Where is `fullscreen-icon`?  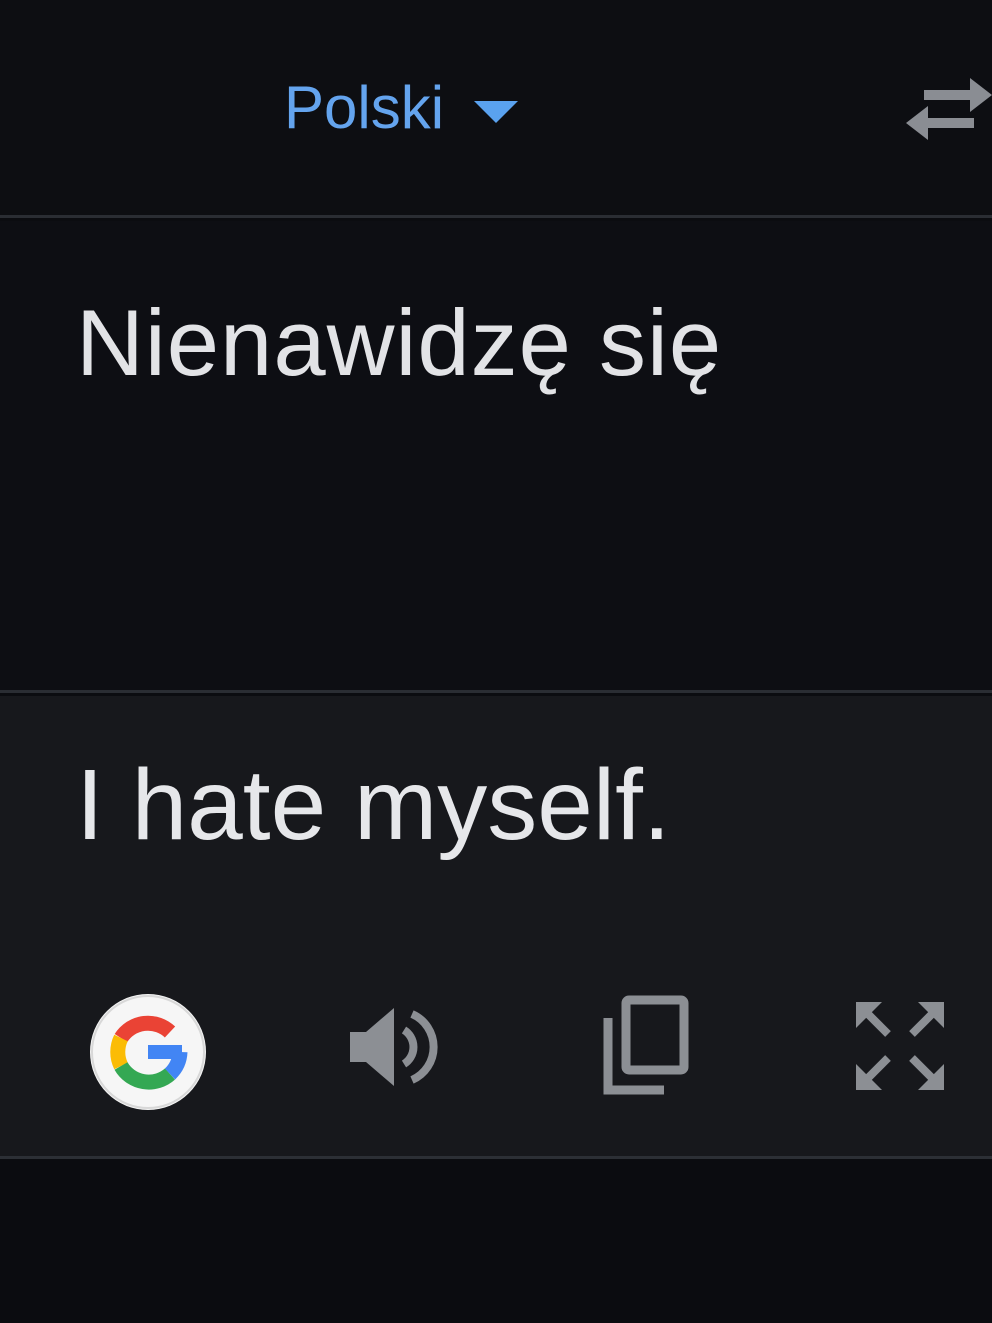
fullscreen-icon is located at coordinates (900, 1046).